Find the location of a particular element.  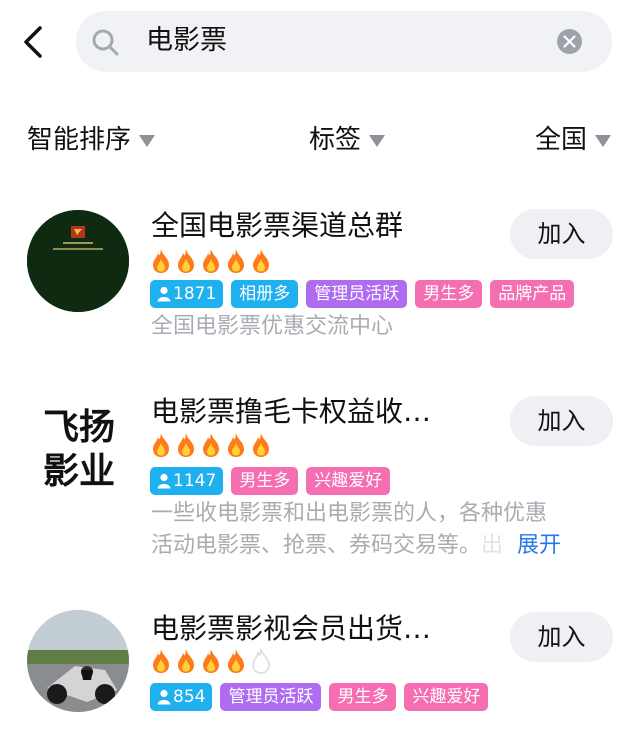

description-text: 活动电影票、抢票、券码交易等。 is located at coordinates (316, 545).